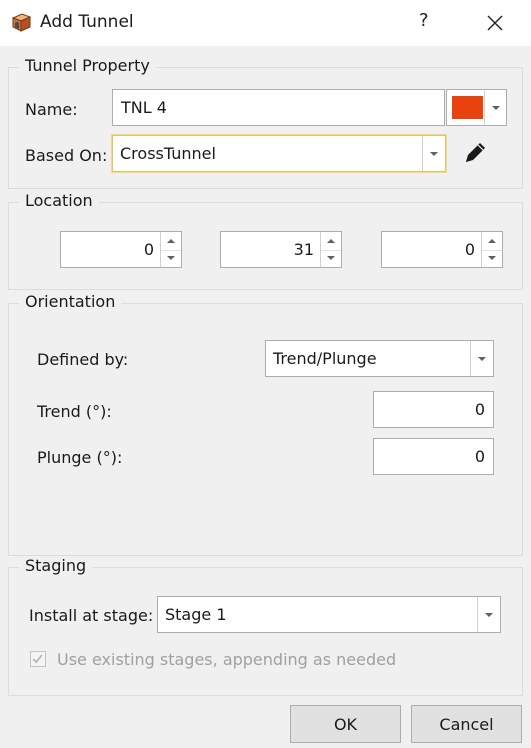 The image size is (531, 748). I want to click on defined-by-label: Defined by:, so click(83, 359).